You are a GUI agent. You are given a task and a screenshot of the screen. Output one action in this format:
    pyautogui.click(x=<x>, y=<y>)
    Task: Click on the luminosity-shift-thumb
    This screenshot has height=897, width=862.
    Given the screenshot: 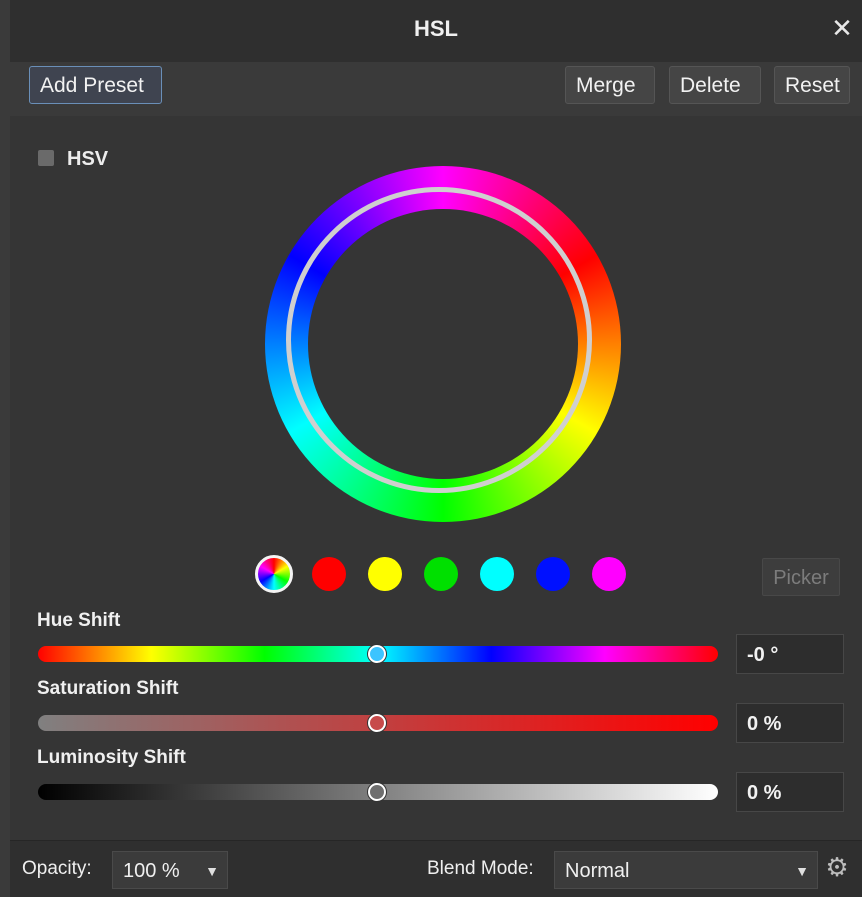 What is the action you would take?
    pyautogui.click(x=377, y=792)
    